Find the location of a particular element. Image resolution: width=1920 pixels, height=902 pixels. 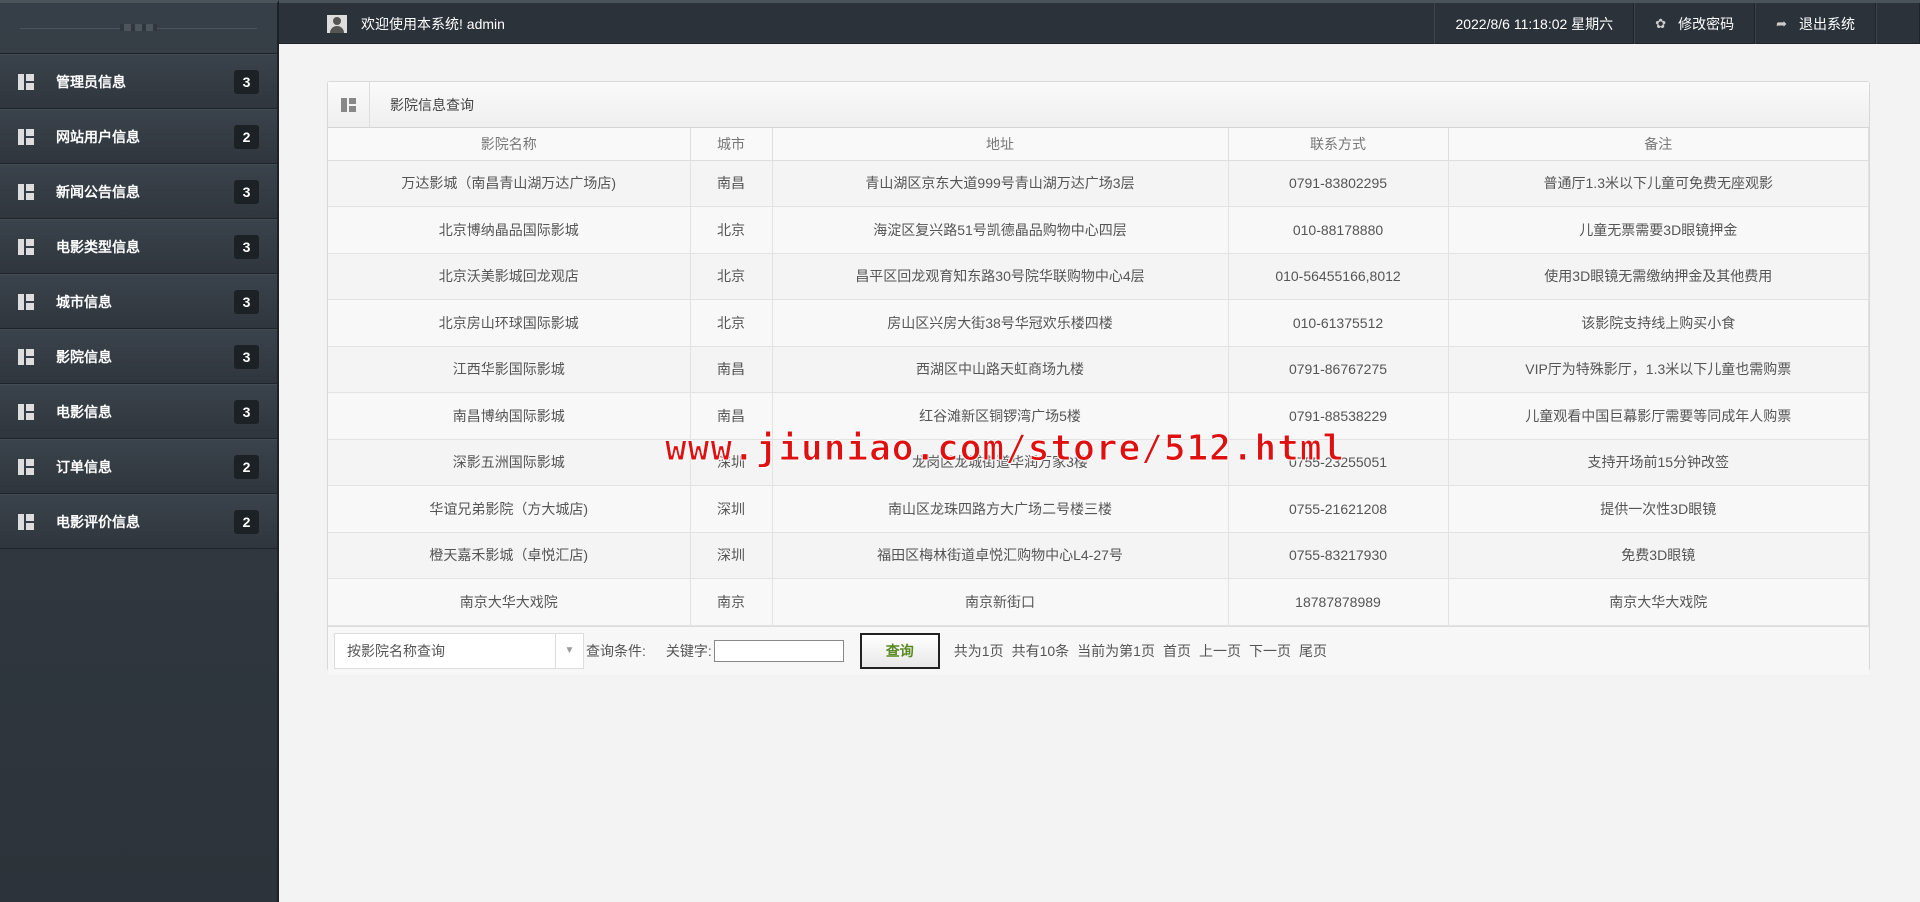

table-cell: 深影五洲国际影城 is located at coordinates (509, 462).